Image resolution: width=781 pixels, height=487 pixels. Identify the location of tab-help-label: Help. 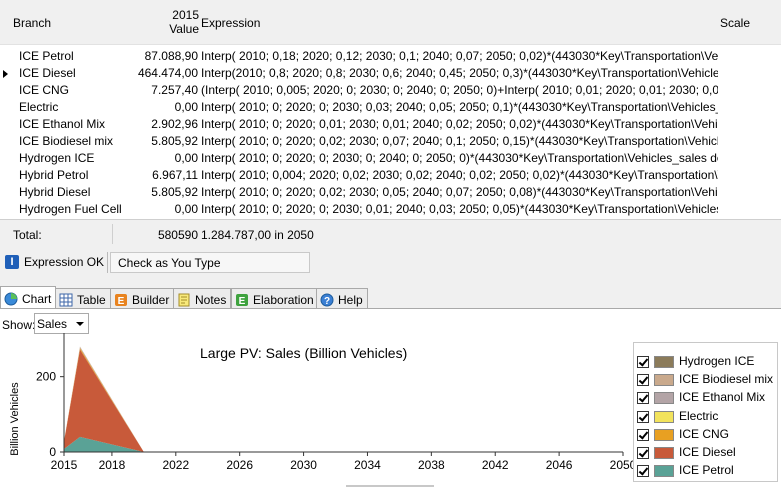
(350, 300).